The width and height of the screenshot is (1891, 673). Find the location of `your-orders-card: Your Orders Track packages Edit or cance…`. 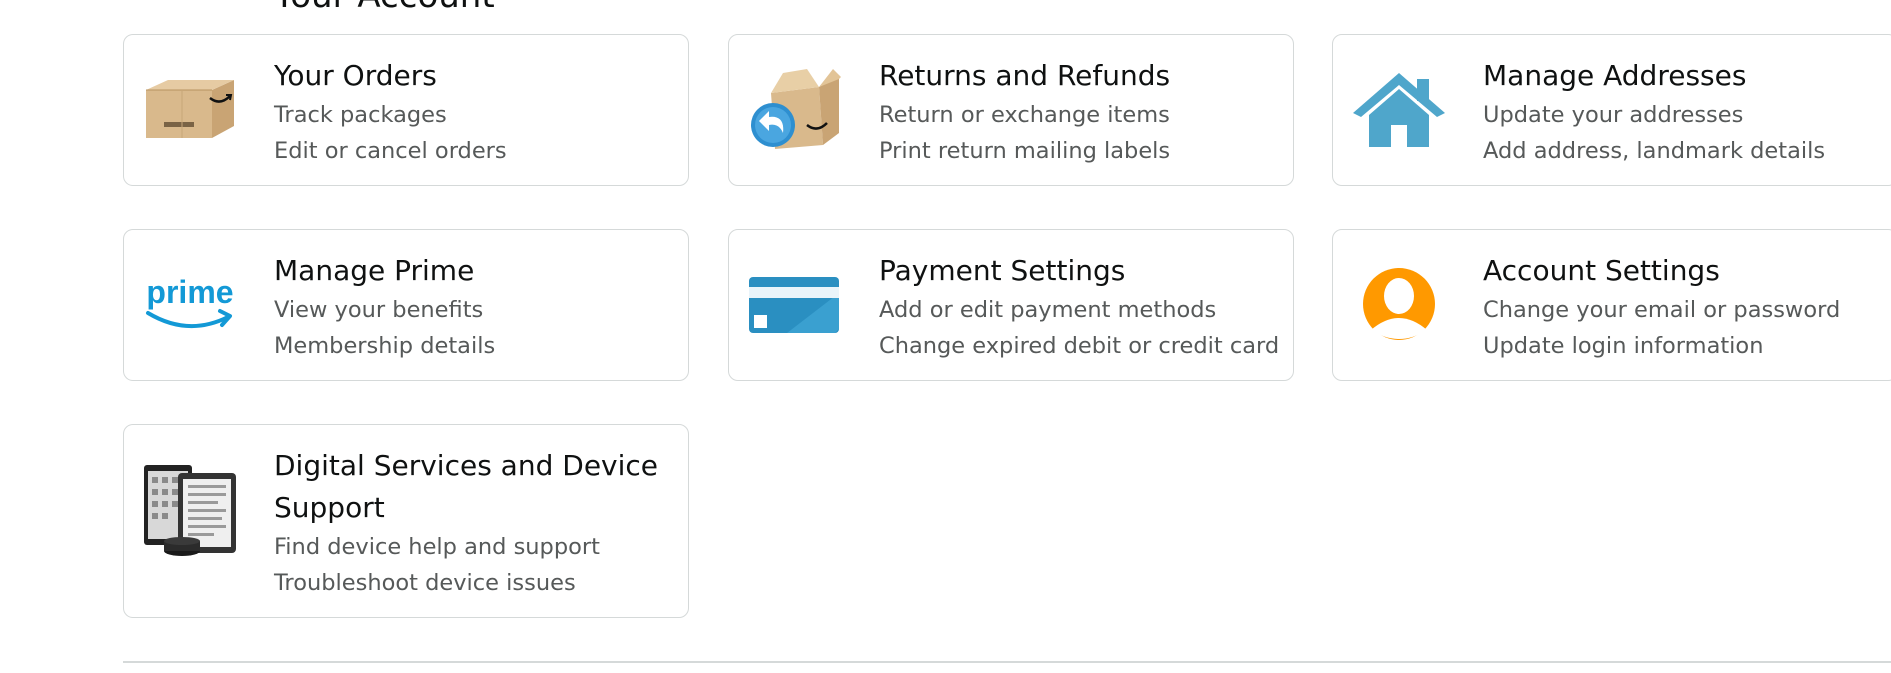

your-orders-card: Your Orders Track packages Edit or cance… is located at coordinates (406, 110).